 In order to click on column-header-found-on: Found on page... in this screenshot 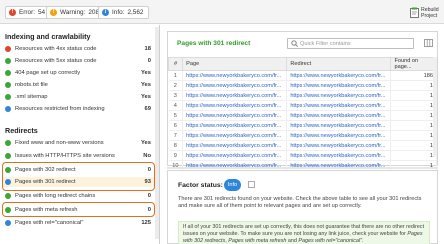, I will do `click(413, 64)`.